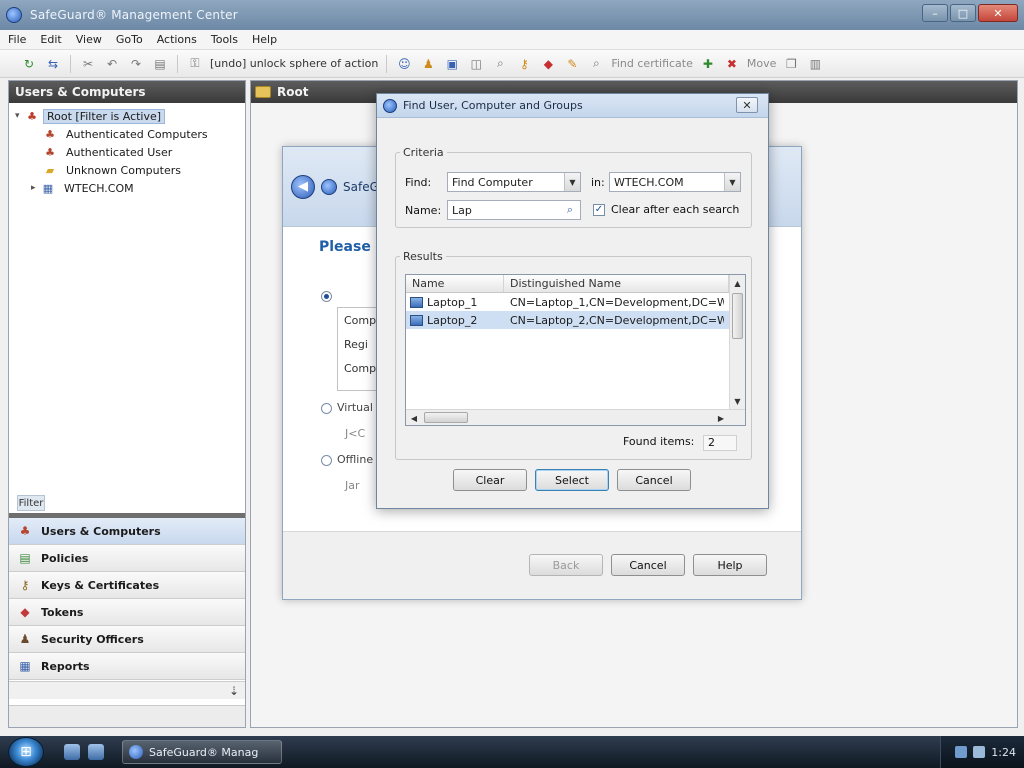  What do you see at coordinates (303, 186) in the screenshot?
I see `back-arrow-icon: ◀` at bounding box center [303, 186].